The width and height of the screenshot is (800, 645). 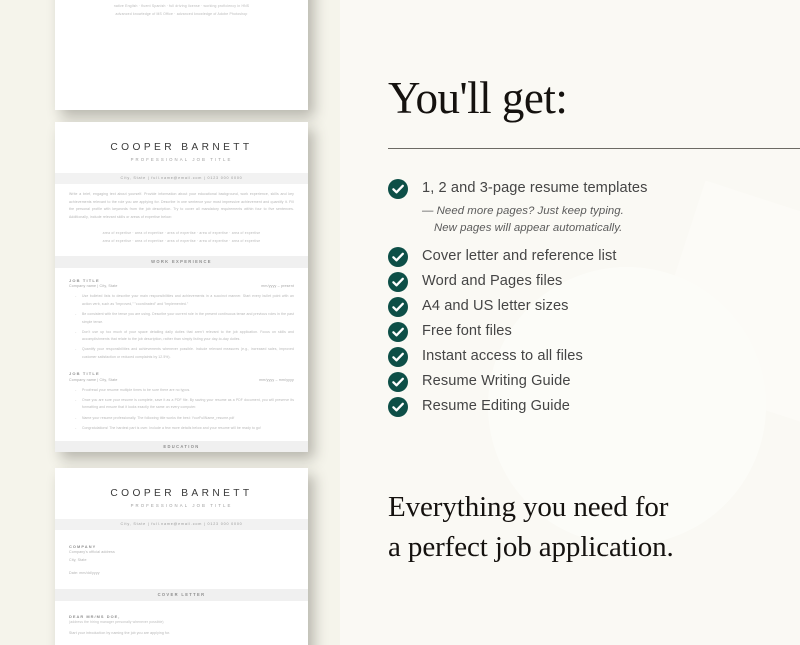 I want to click on feature-note-line-2: New pages will appear automatically., so click(x=528, y=227).